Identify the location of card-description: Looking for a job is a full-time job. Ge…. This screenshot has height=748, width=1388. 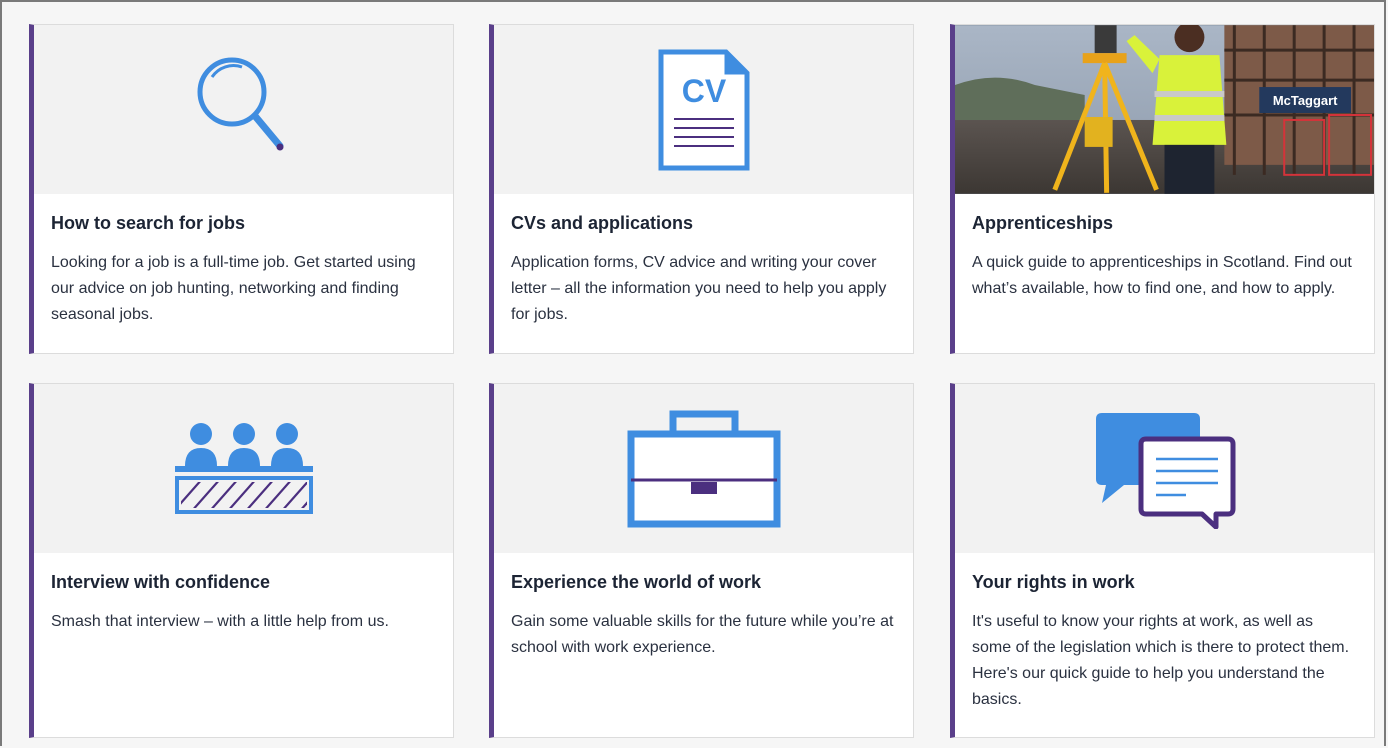
(233, 288).